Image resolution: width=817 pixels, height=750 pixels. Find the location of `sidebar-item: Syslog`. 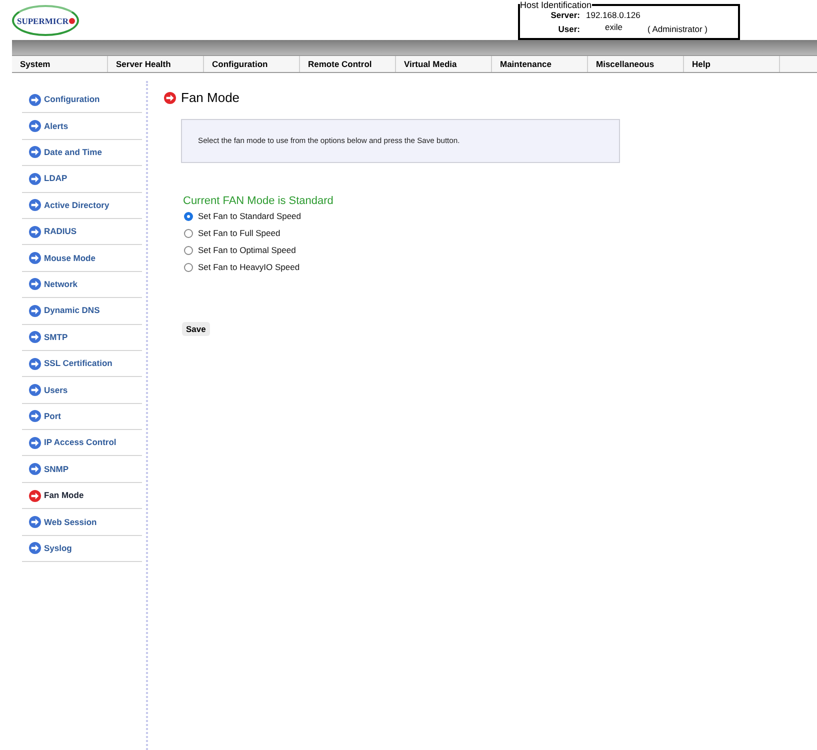

sidebar-item: Syslog is located at coordinates (82, 549).